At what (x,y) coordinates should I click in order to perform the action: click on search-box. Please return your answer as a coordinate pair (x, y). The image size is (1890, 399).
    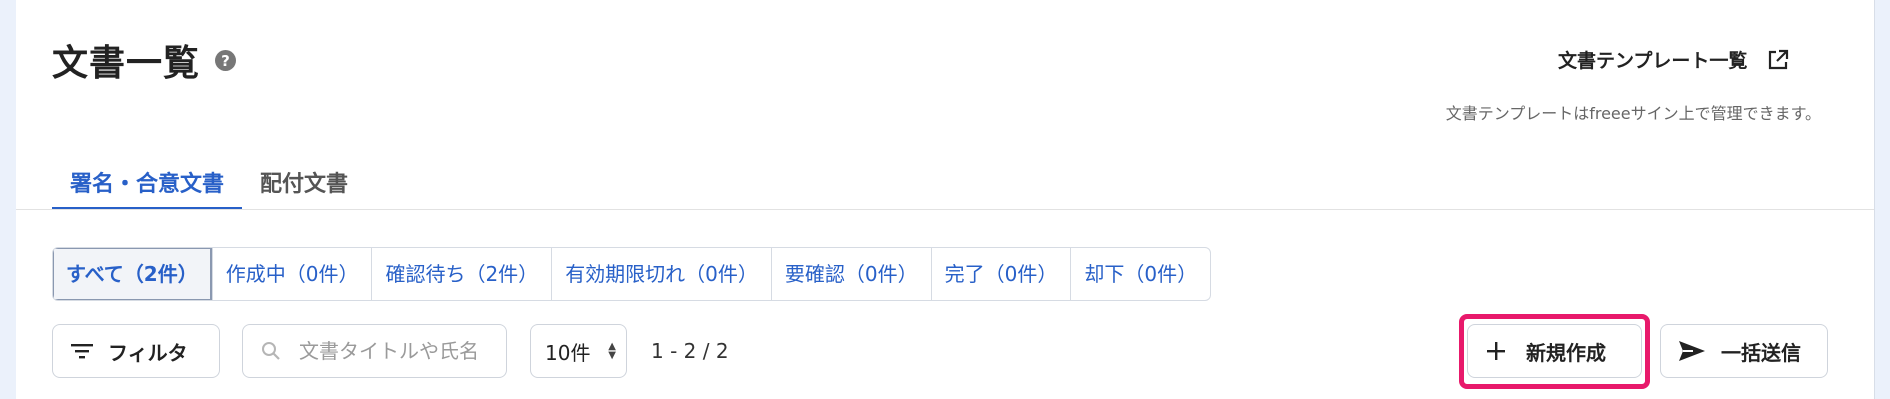
    Looking at the image, I should click on (374, 351).